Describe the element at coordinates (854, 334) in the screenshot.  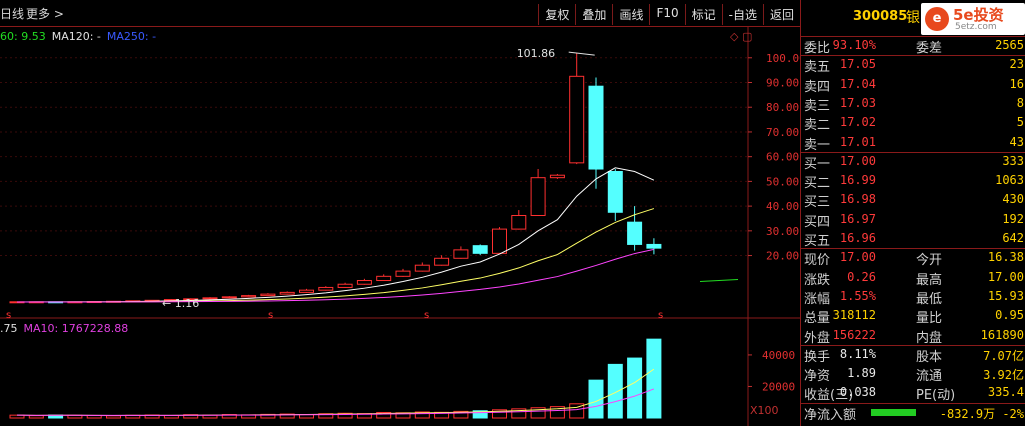
I see `quote-value: 156222` at that location.